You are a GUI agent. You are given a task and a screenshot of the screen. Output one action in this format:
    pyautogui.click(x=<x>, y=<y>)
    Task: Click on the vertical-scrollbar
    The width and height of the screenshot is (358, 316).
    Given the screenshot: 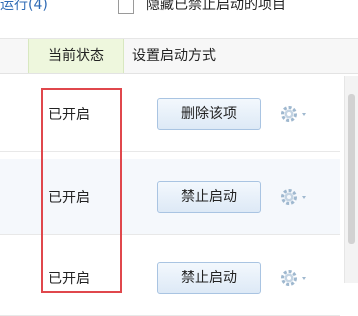 What is the action you would take?
    pyautogui.click(x=351, y=179)
    